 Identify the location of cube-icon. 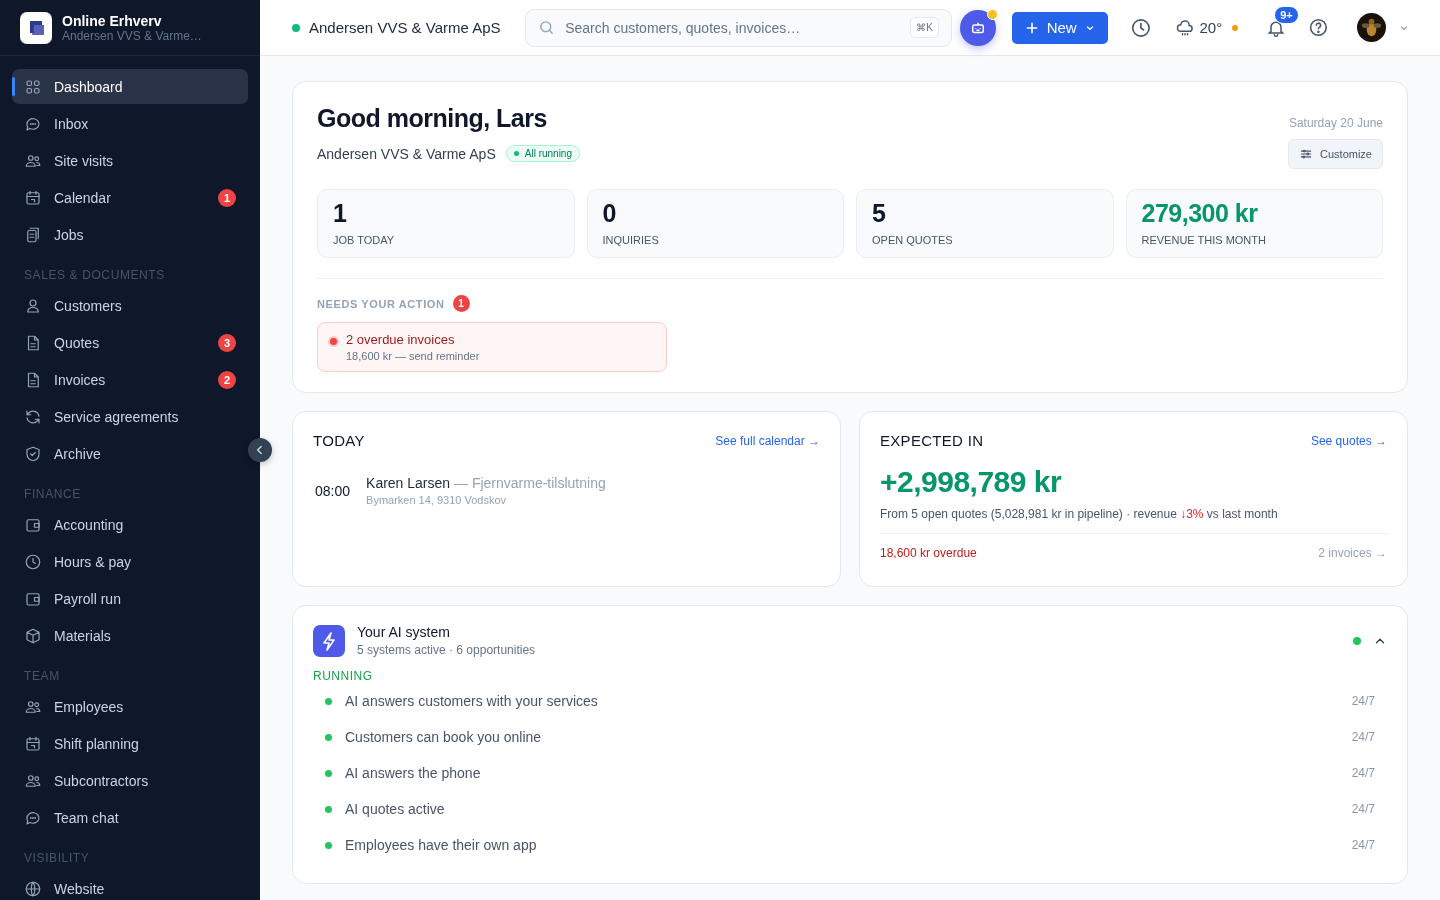
(33, 635).